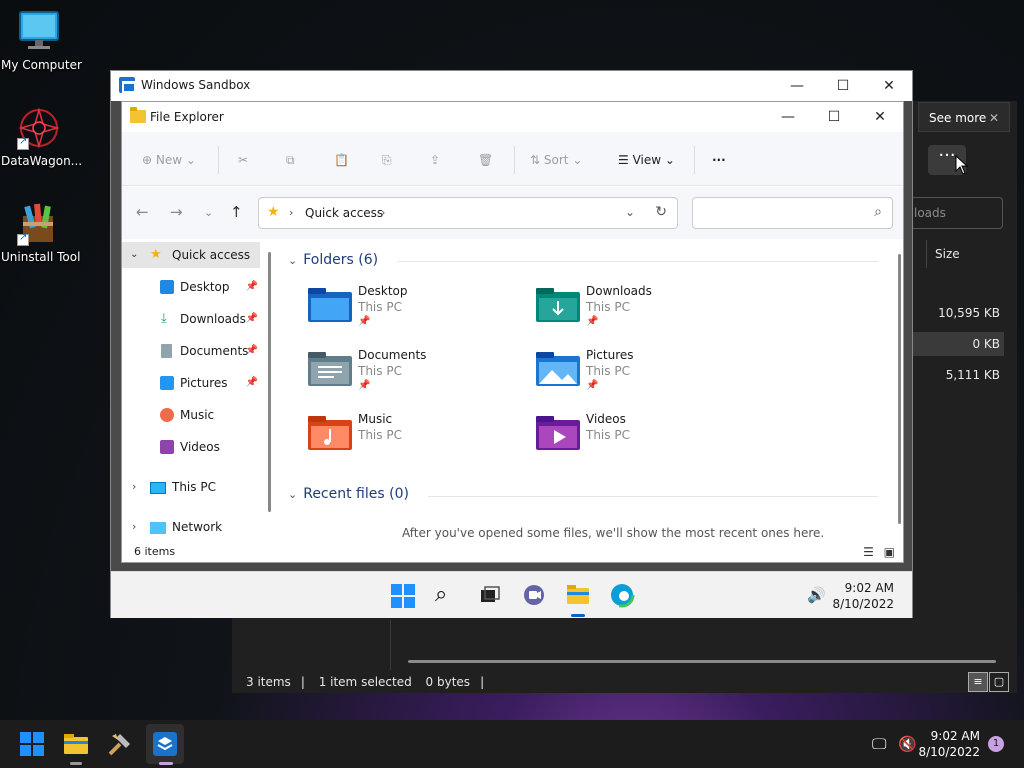 The height and width of the screenshot is (768, 1024). Describe the element at coordinates (558, 369) in the screenshot. I see `pictures-folder-icon` at that location.